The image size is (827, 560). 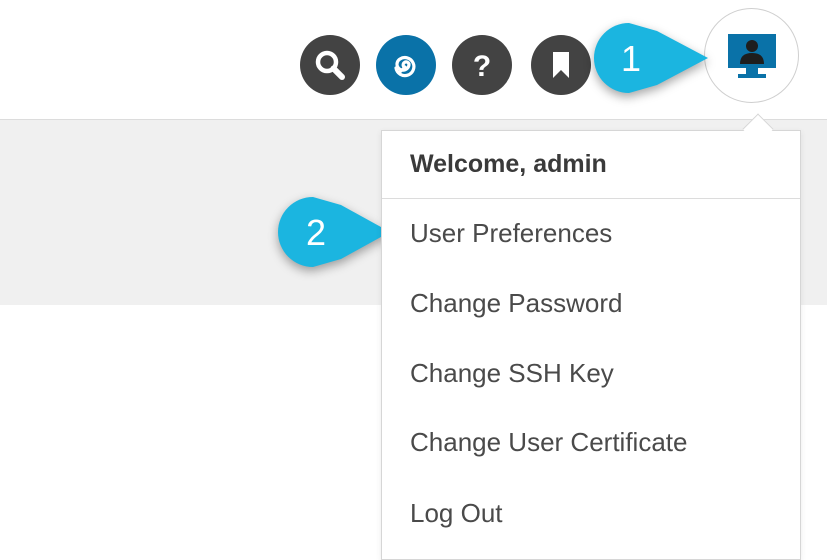 I want to click on search-icon, so click(x=330, y=65).